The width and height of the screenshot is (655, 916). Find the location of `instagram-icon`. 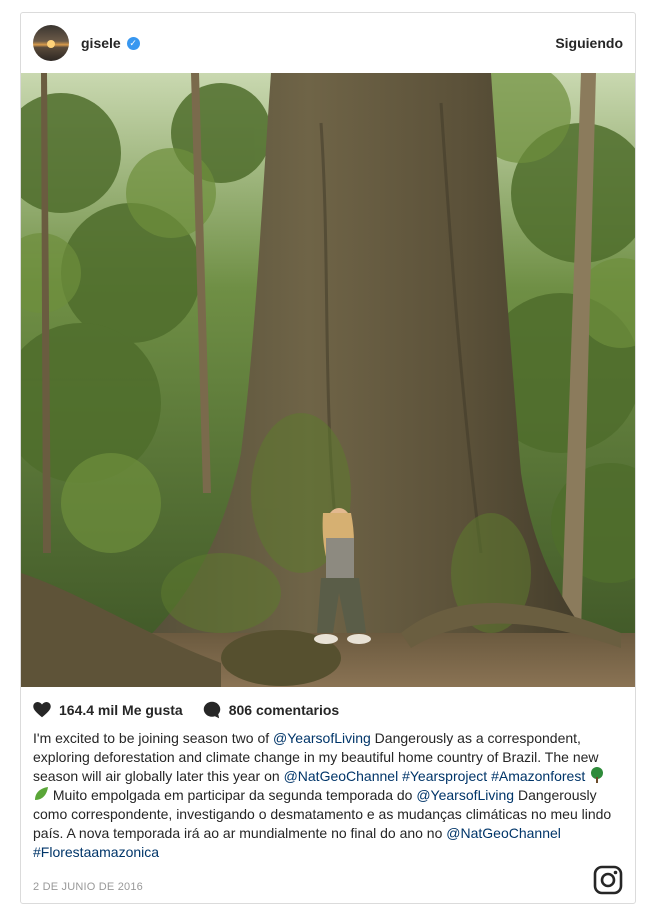

instagram-icon is located at coordinates (608, 880).